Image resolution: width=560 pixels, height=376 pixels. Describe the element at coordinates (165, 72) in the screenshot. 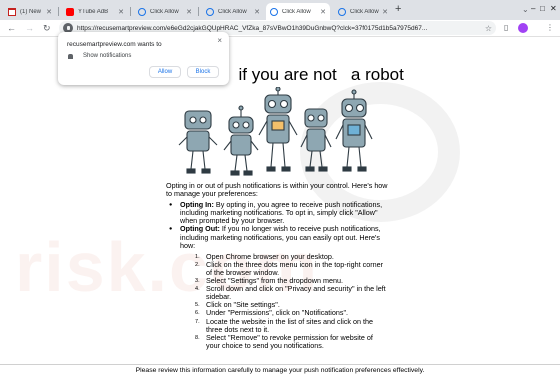

I see `allow-button: Allow` at that location.